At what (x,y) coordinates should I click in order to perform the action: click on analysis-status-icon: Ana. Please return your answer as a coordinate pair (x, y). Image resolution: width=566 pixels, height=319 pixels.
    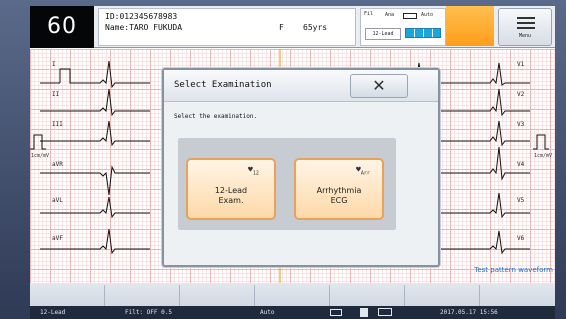
    Looking at the image, I should click on (390, 15).